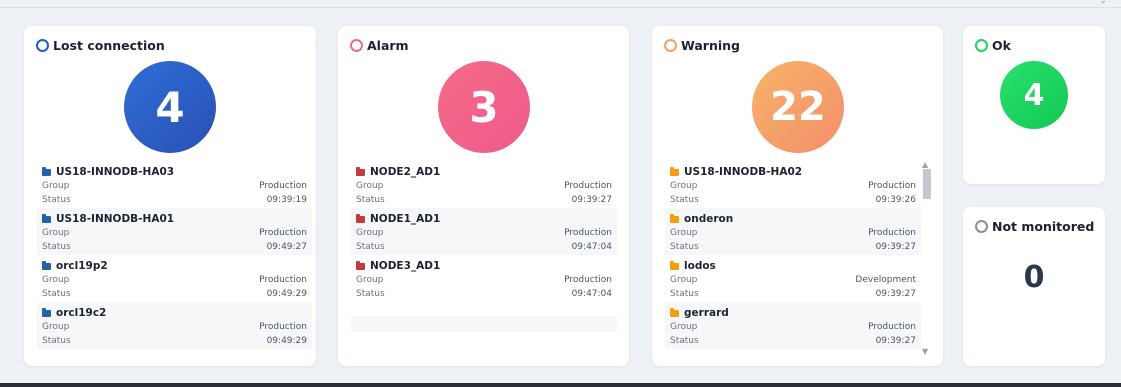 This screenshot has width=1121, height=387. I want to click on host-name: orcl19p2, so click(75, 266).